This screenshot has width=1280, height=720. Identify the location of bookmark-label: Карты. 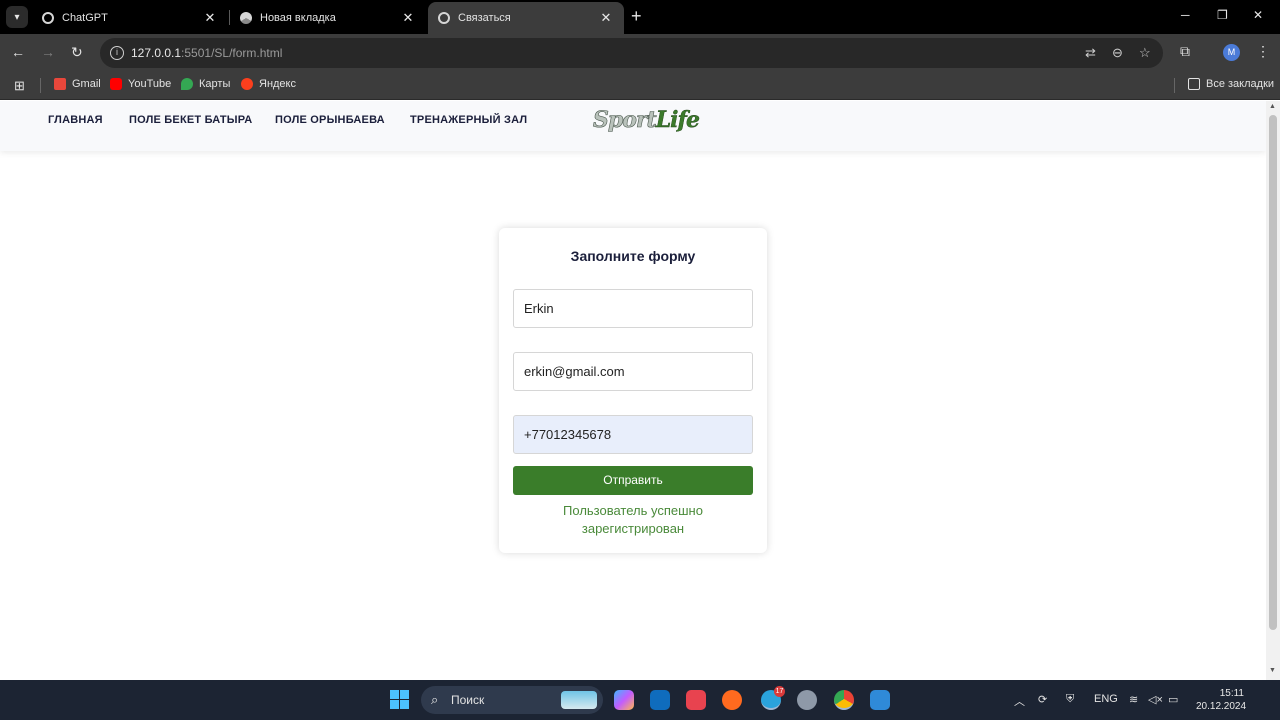
(215, 84).